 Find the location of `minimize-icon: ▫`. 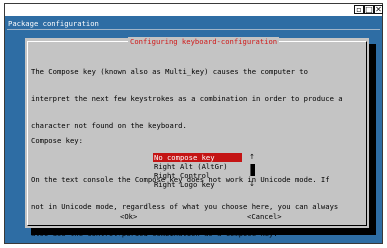

minimize-icon: ▫ is located at coordinates (359, 9).